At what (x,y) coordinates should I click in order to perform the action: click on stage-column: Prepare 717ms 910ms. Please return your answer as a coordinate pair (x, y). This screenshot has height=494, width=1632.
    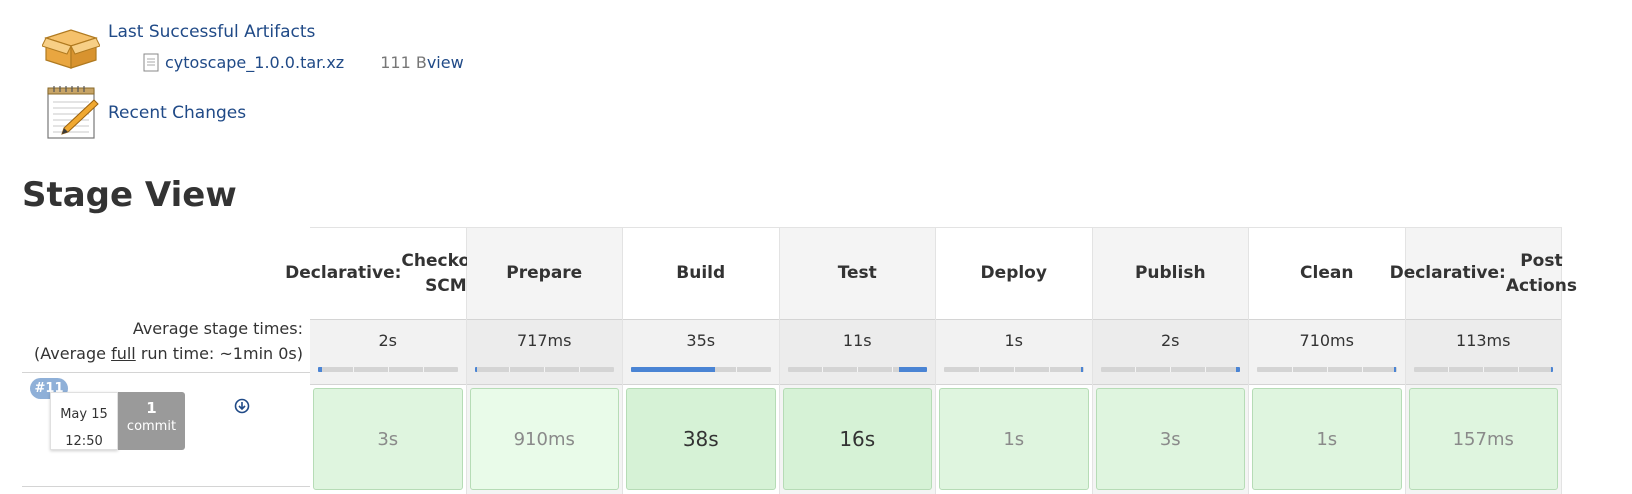
    Looking at the image, I should click on (544, 360).